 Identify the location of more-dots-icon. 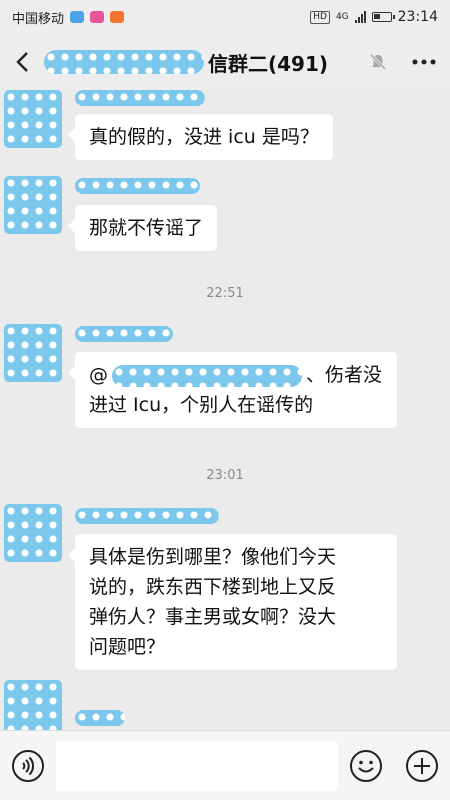
(424, 62).